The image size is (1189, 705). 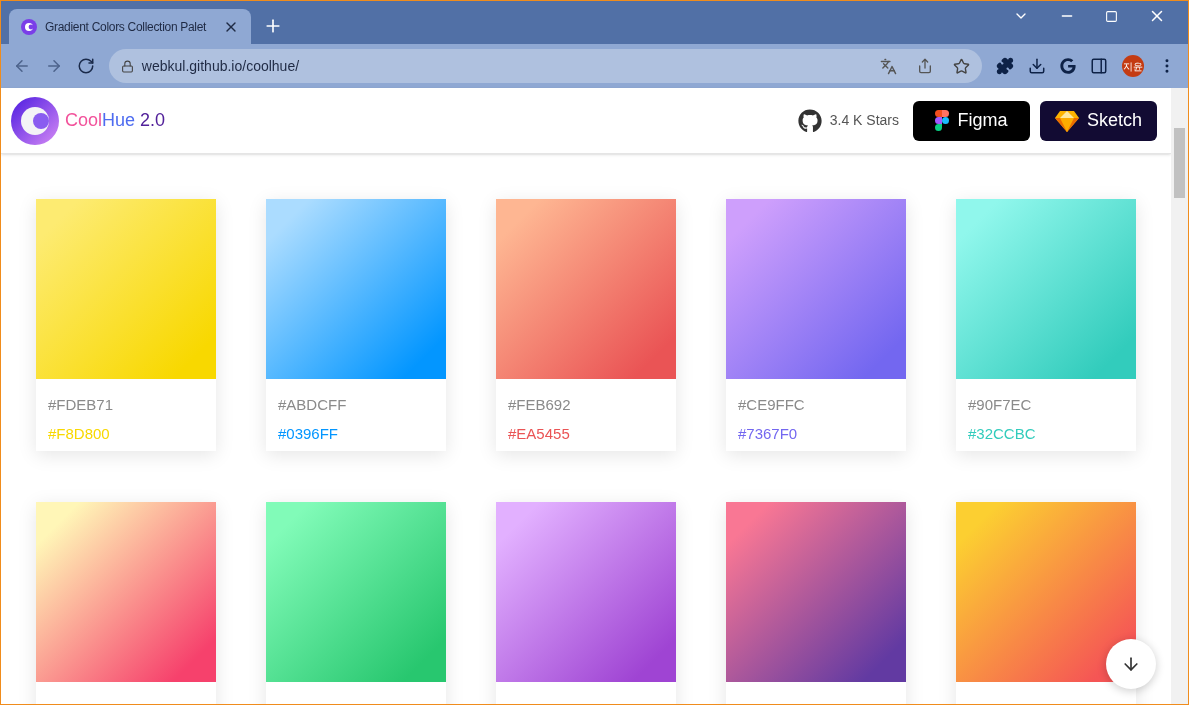 What do you see at coordinates (115, 120) in the screenshot?
I see `brand-name: CoolHue 2.0` at bounding box center [115, 120].